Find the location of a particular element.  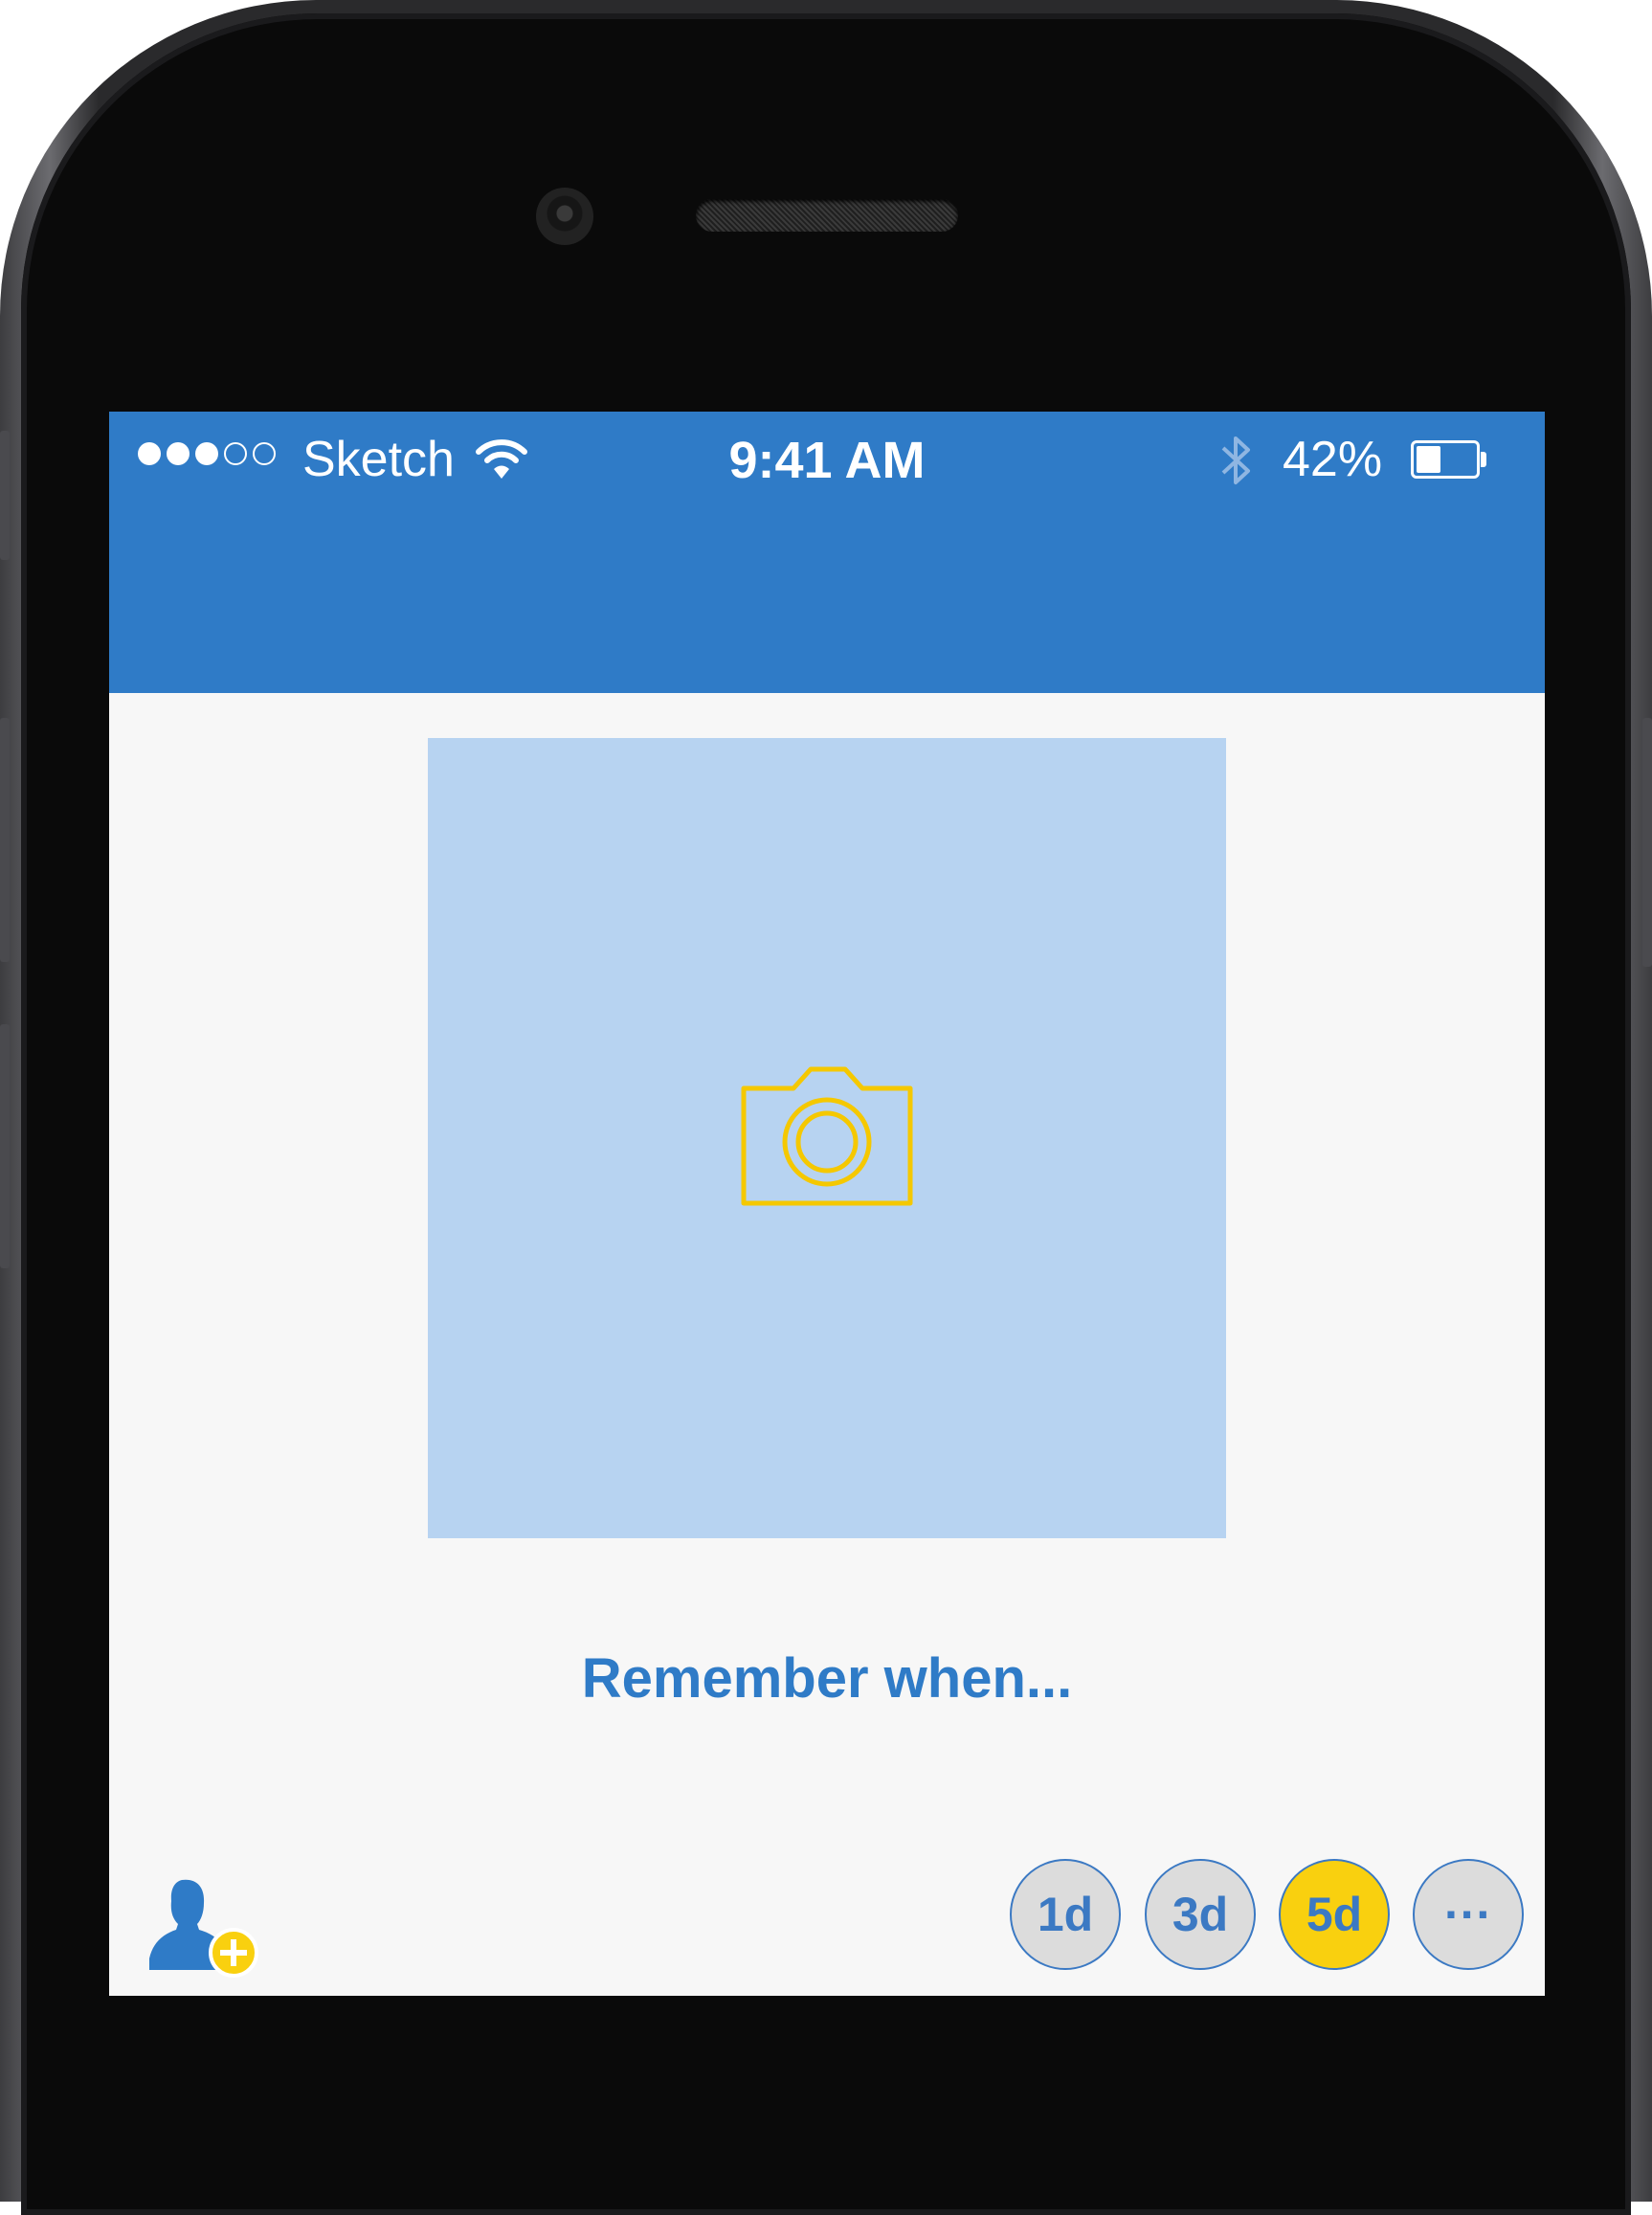

mute-switch is located at coordinates (5, 495).